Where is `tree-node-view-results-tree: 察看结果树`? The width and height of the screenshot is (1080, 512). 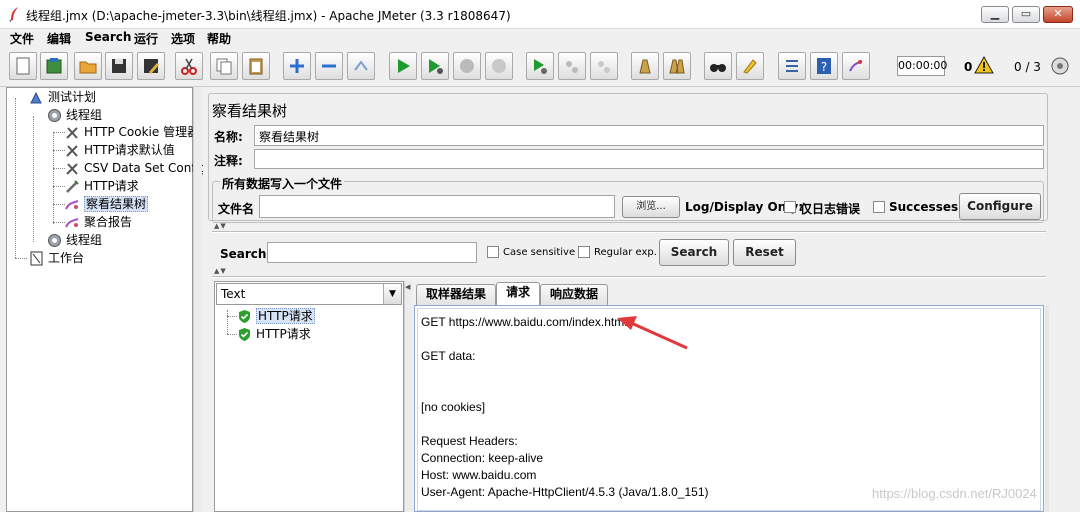
tree-node-view-results-tree: 察看结果树 is located at coordinates (107, 204).